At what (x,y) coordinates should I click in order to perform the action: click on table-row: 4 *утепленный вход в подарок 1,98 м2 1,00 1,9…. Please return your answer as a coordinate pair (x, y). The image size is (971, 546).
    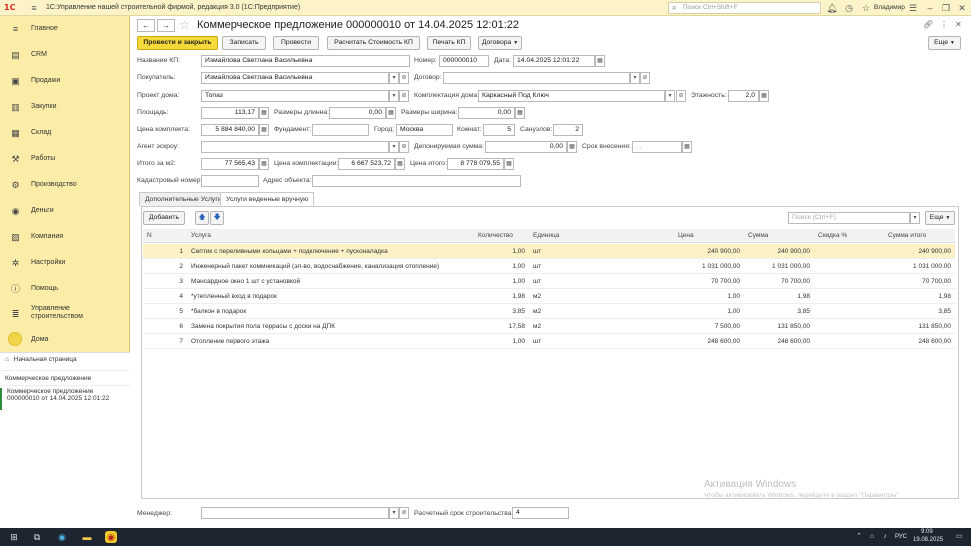
    Looking at the image, I should click on (549, 296).